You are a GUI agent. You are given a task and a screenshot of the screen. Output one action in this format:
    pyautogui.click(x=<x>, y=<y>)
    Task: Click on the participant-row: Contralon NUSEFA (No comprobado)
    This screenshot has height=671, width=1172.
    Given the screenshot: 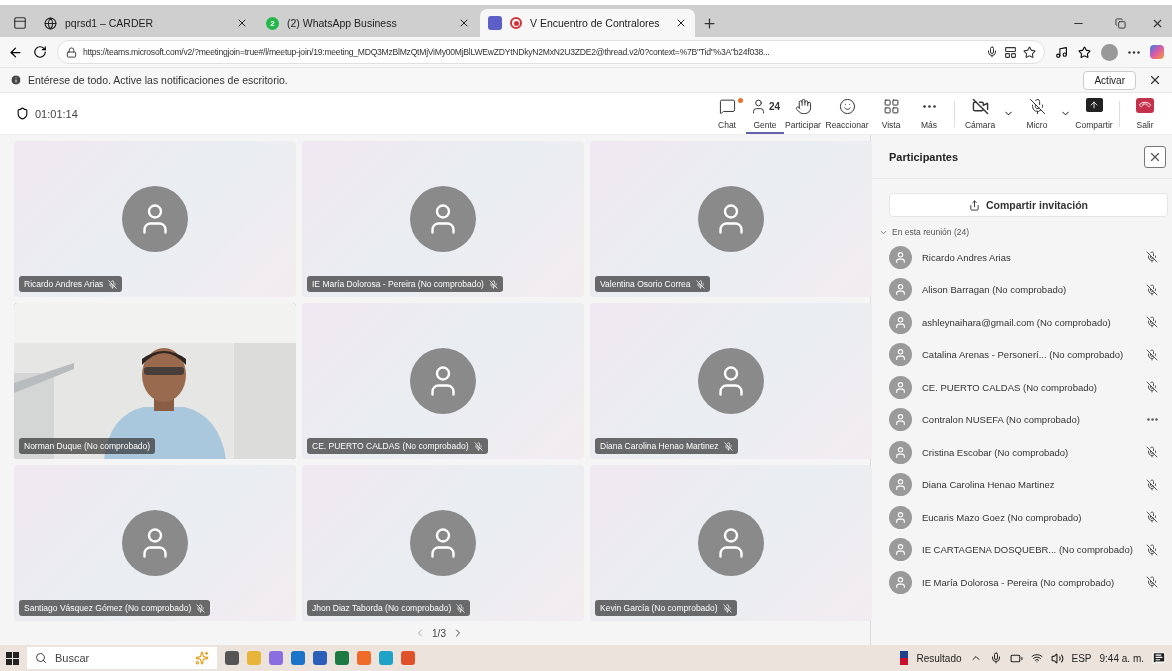 What is the action you would take?
    pyautogui.click(x=1021, y=419)
    